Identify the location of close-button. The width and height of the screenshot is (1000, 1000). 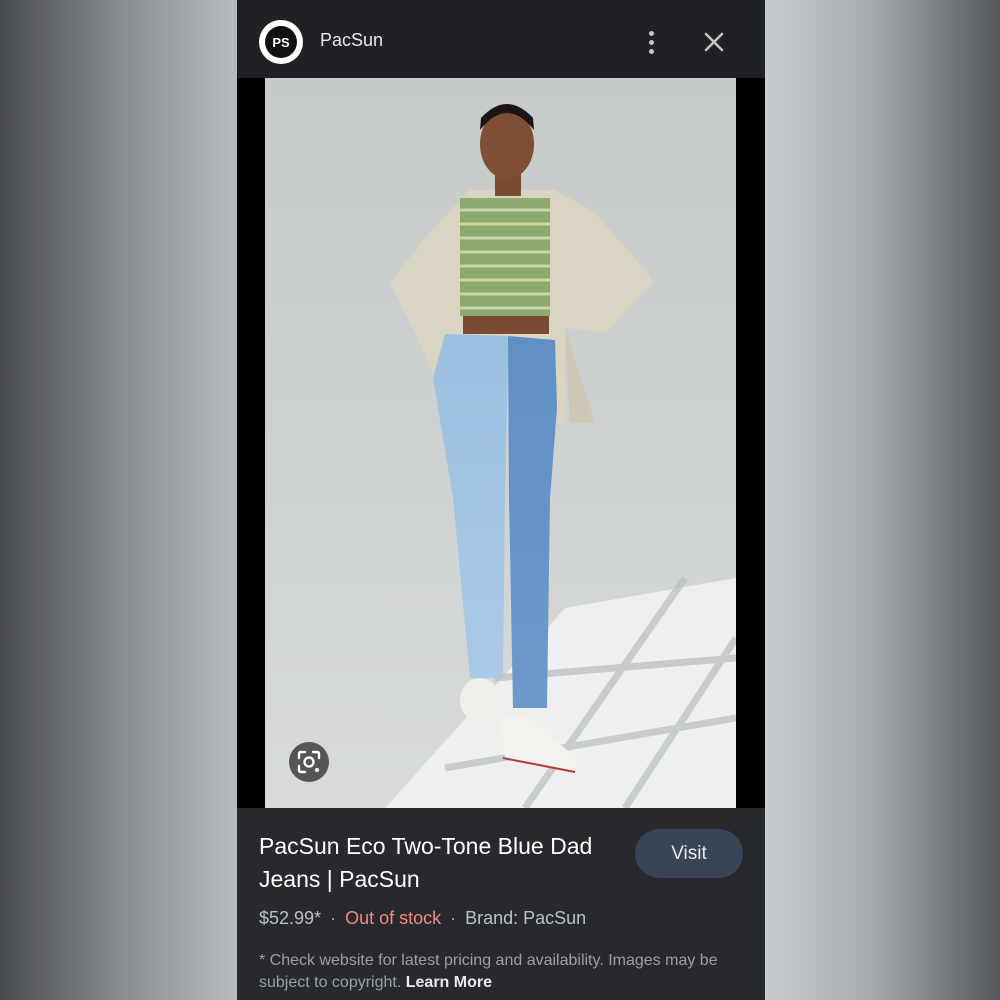
(714, 42).